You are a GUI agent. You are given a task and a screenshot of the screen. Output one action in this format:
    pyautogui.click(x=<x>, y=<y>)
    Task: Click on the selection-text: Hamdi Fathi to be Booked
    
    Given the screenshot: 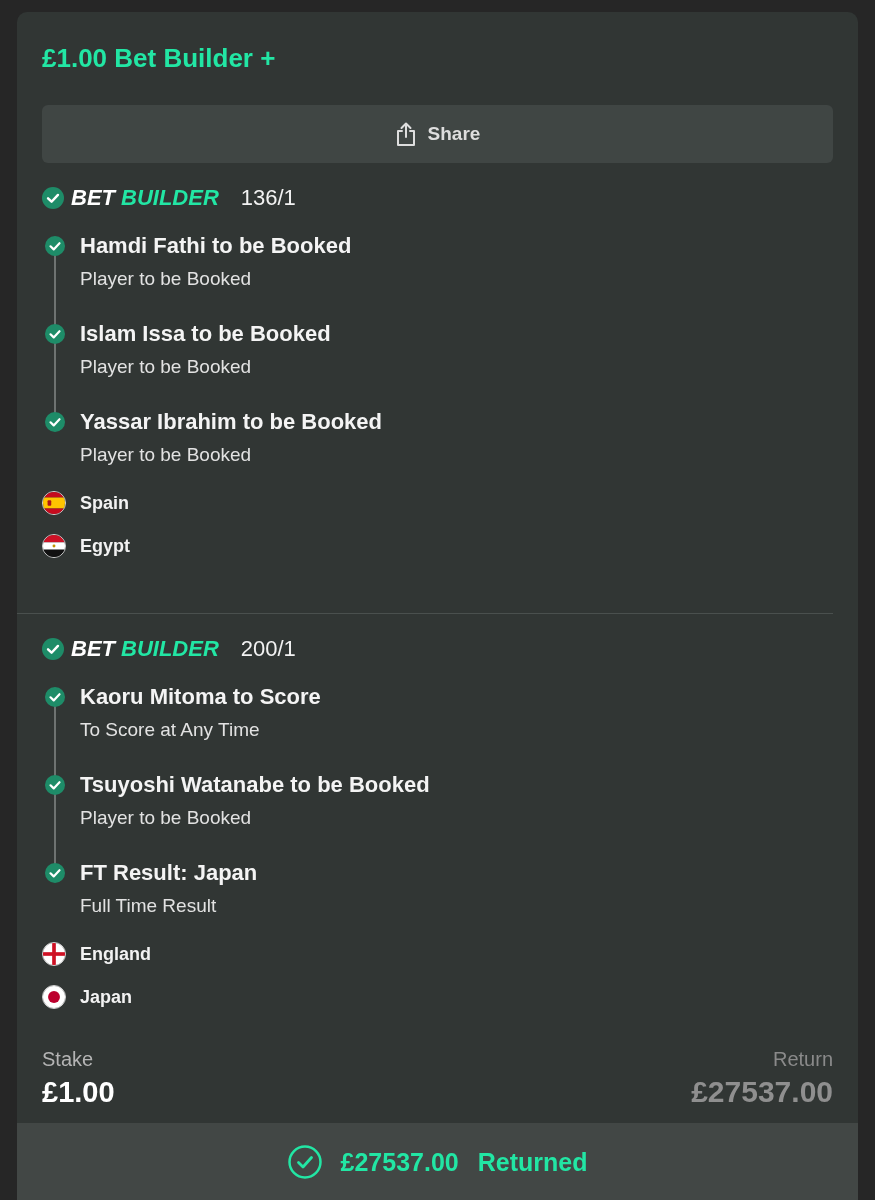 What is the action you would take?
    pyautogui.click(x=216, y=246)
    